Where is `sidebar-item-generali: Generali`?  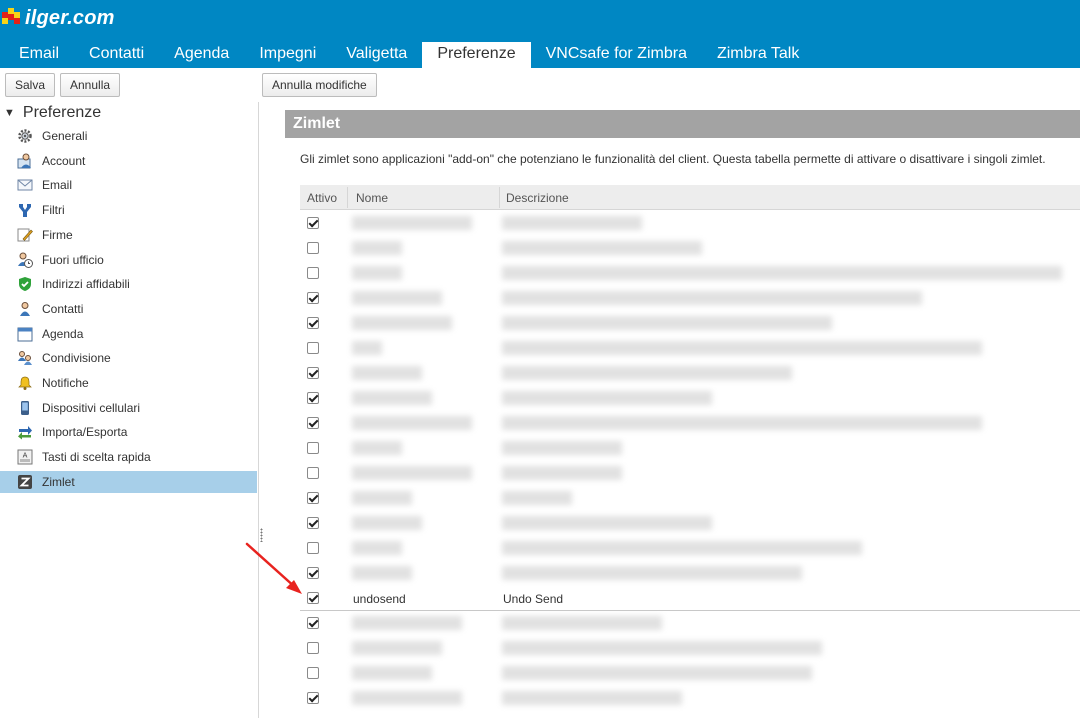 sidebar-item-generali: Generali is located at coordinates (128, 136).